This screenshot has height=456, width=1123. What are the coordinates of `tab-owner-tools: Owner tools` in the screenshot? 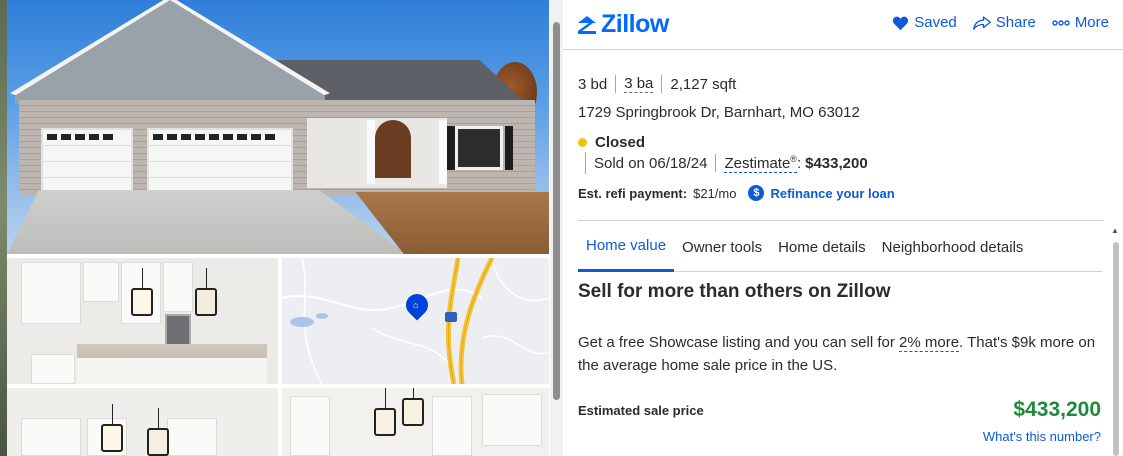 It's located at (722, 247).